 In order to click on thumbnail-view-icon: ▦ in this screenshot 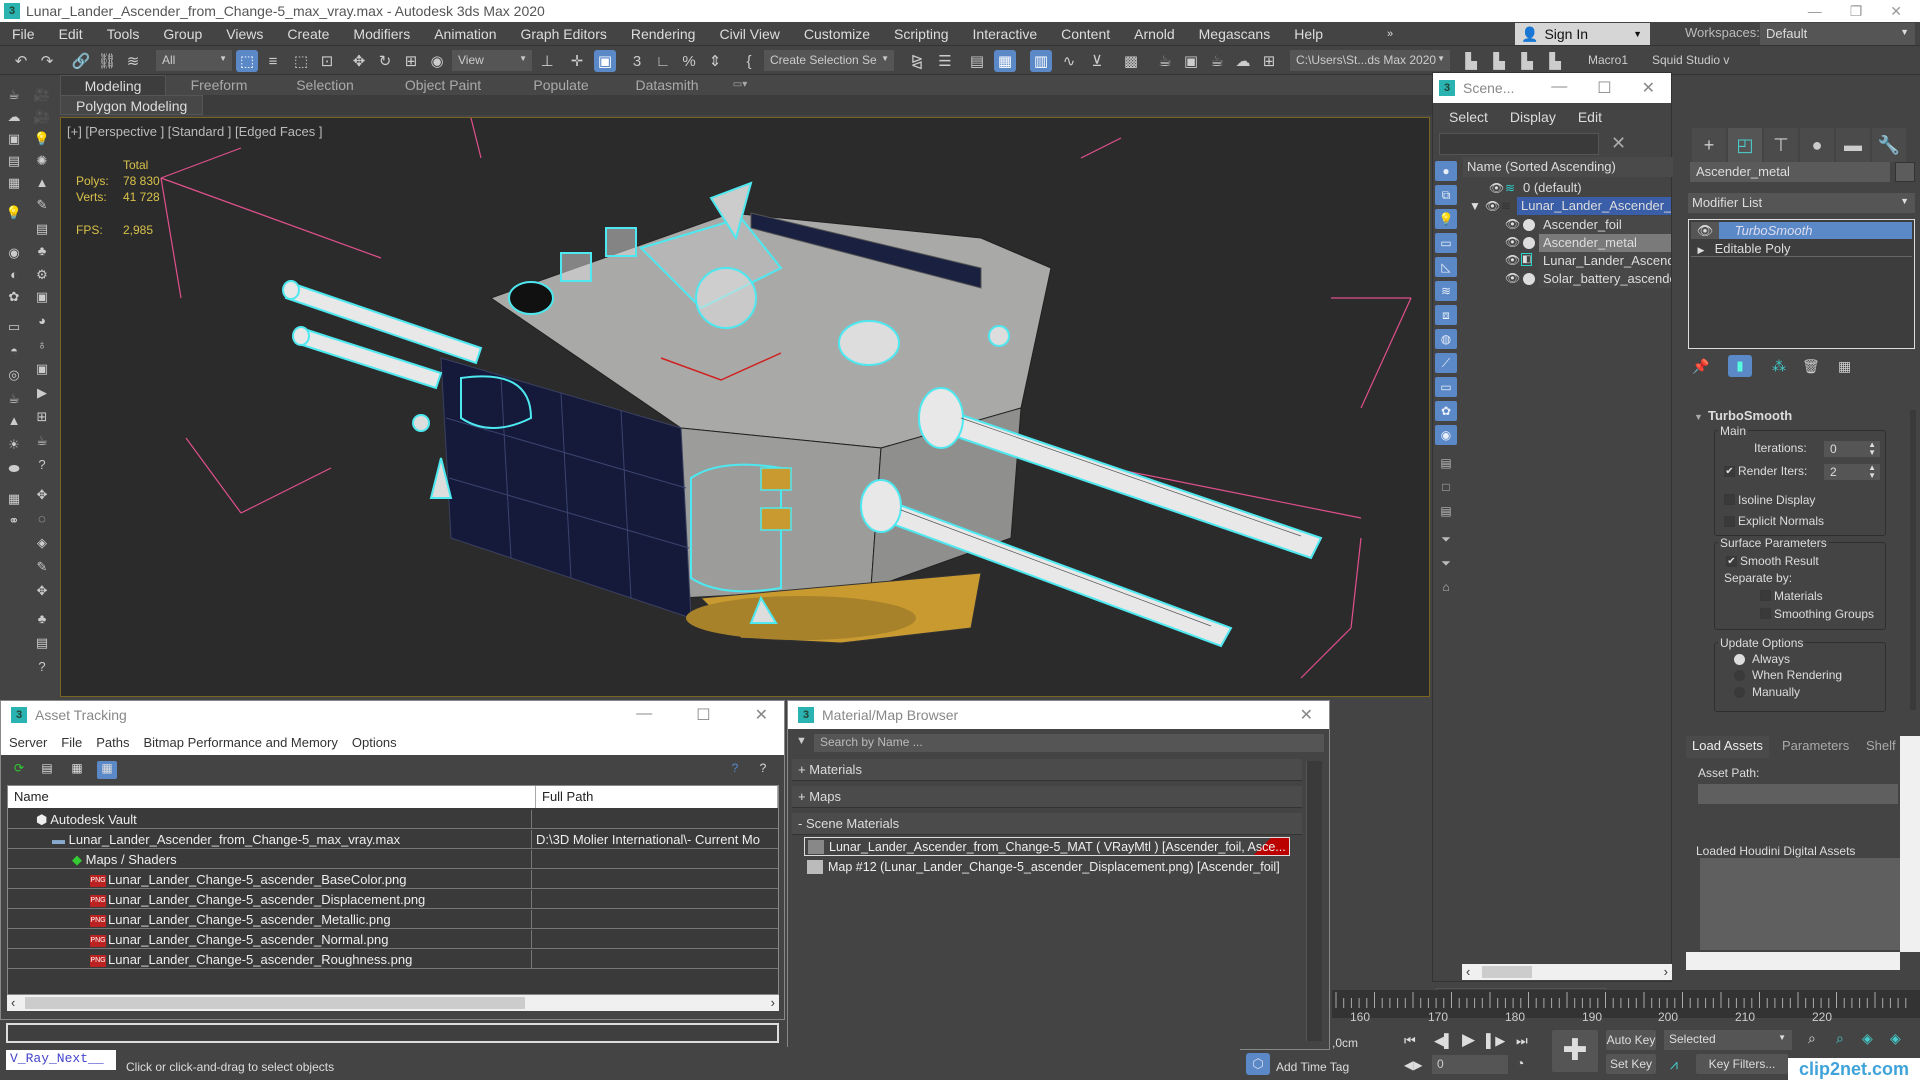, I will do `click(77, 770)`.